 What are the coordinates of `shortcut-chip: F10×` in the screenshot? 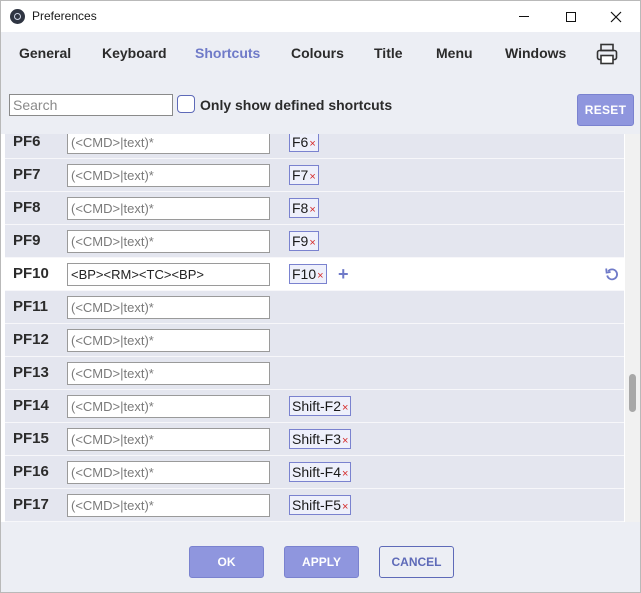 It's located at (308, 274).